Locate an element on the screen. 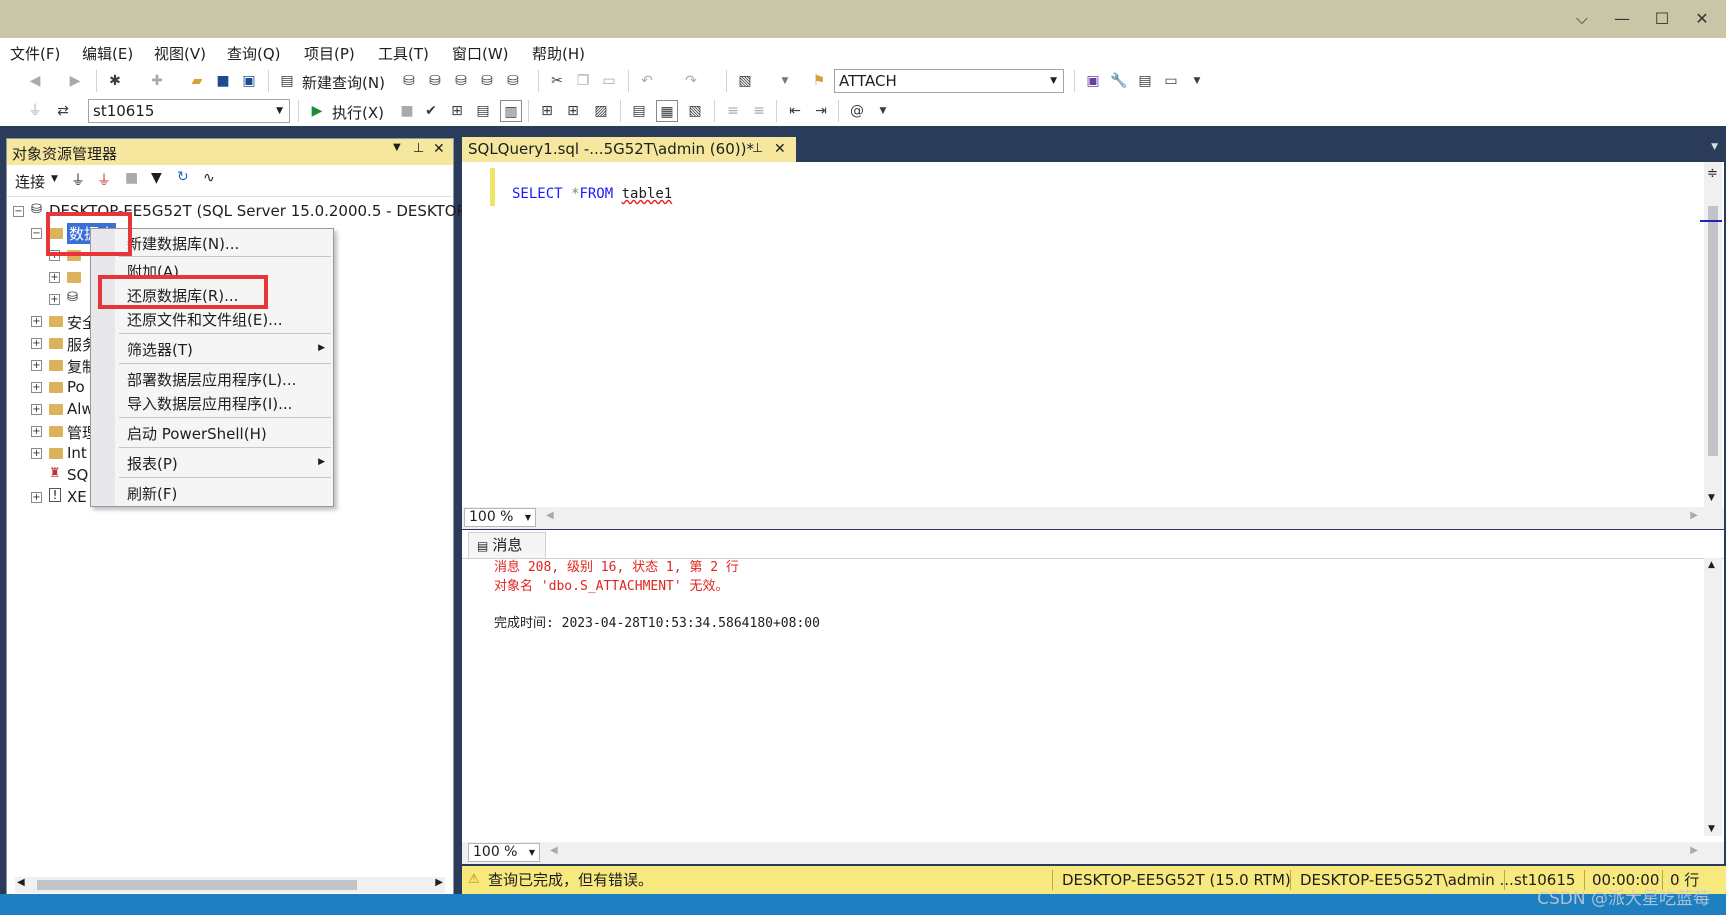 This screenshot has width=1726, height=915. close-button: ✕ is located at coordinates (1702, 19).